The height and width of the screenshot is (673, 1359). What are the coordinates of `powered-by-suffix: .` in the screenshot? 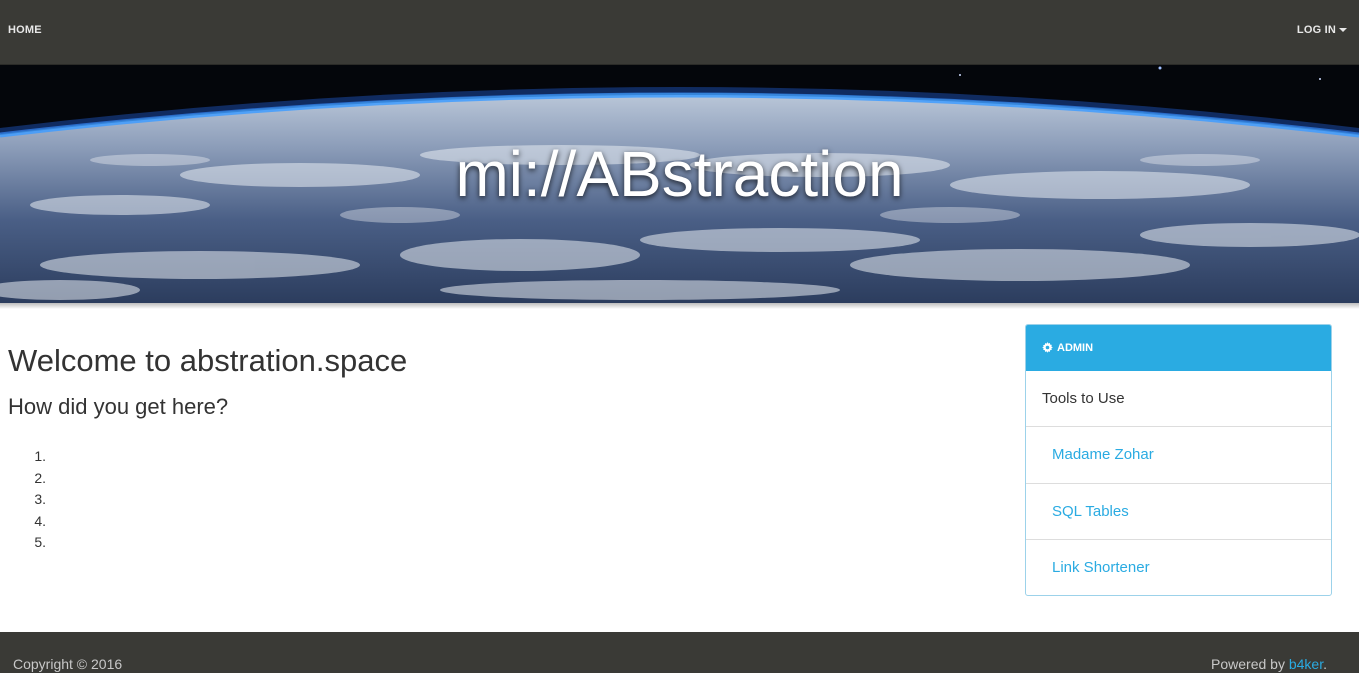 It's located at (1325, 664).